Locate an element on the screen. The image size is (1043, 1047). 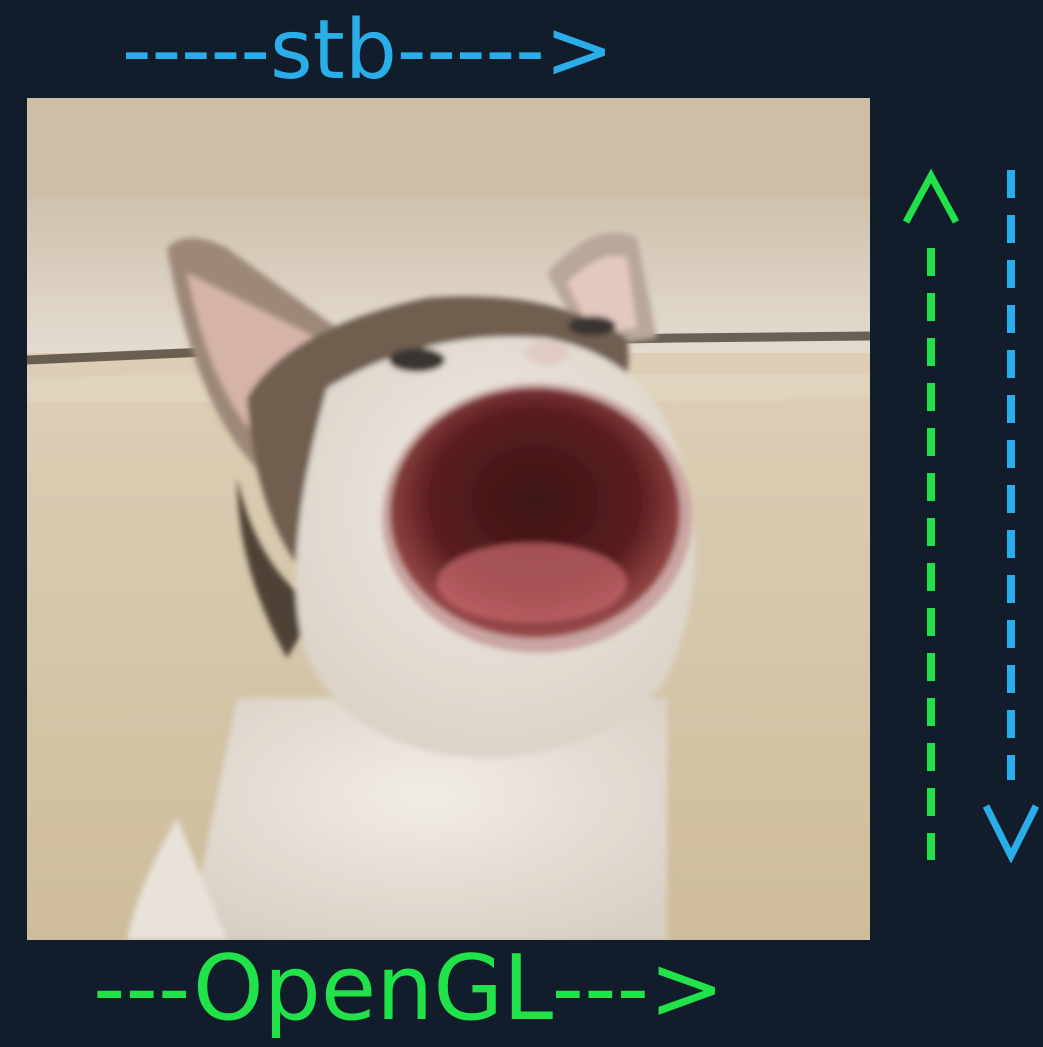
opengl-y-axis-up-arrow-icon is located at coordinates (931, 514).